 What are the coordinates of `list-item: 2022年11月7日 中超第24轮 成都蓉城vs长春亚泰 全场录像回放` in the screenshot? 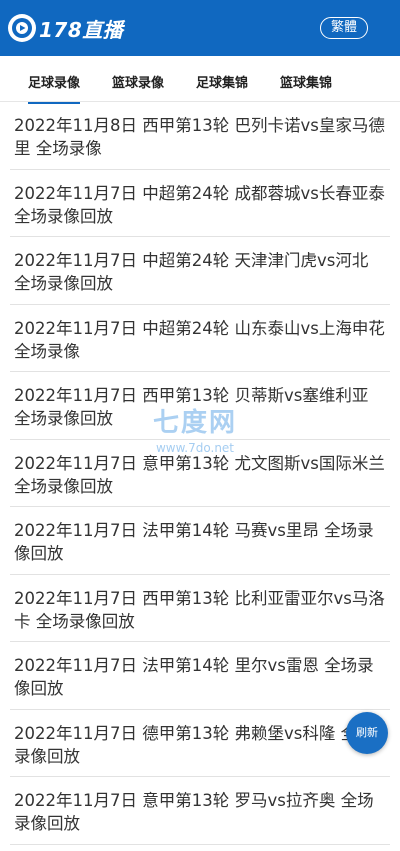 It's located at (200, 203).